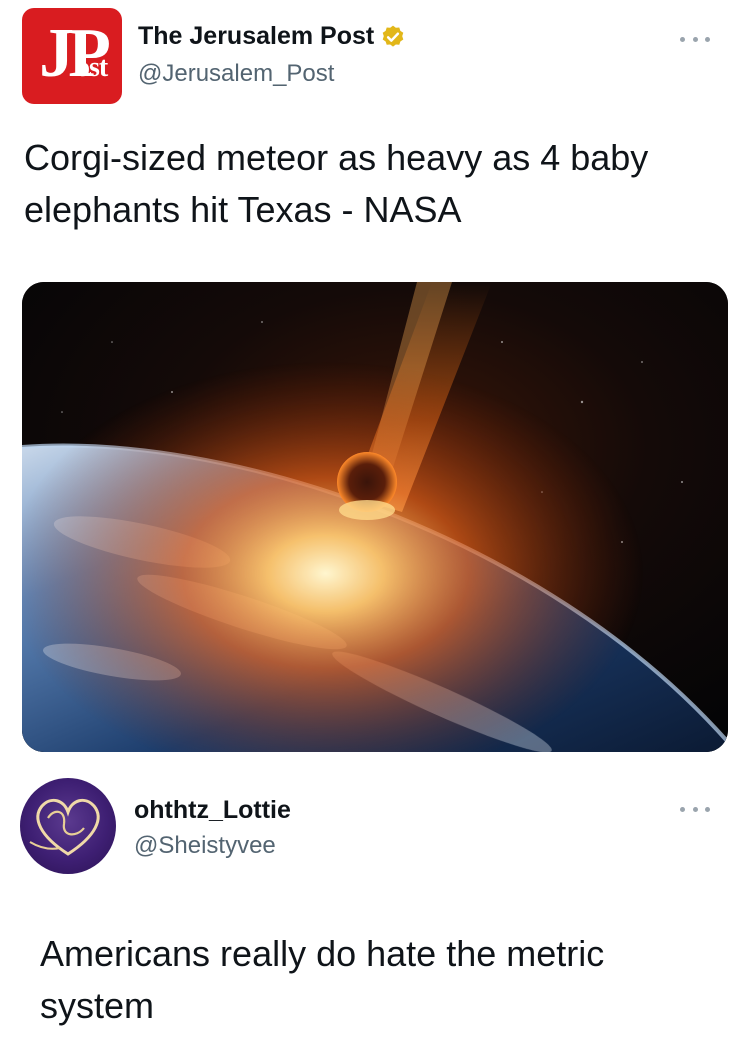 Image resolution: width=750 pixels, height=1040 pixels. What do you see at coordinates (205, 846) in the screenshot?
I see `handle: @Sheistyvee` at bounding box center [205, 846].